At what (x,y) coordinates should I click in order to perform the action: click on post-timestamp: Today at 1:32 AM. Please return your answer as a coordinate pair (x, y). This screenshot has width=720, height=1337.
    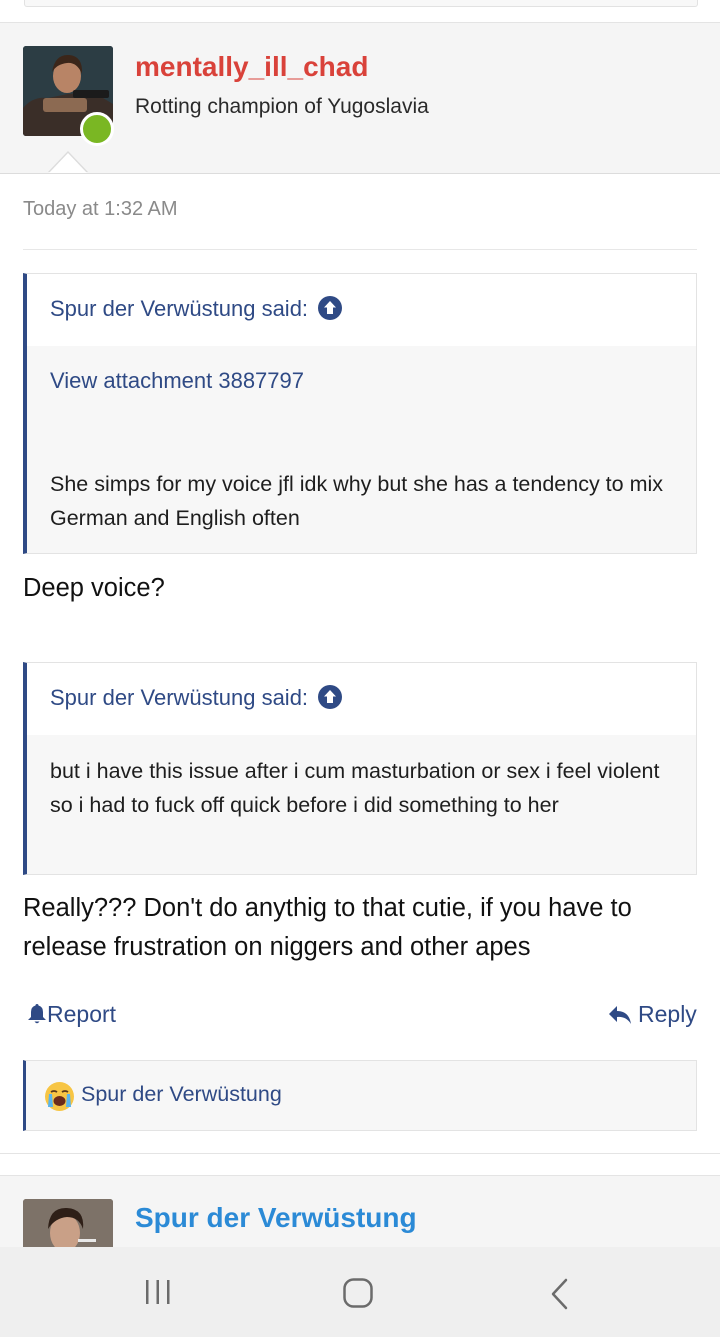
    Looking at the image, I should click on (100, 209).